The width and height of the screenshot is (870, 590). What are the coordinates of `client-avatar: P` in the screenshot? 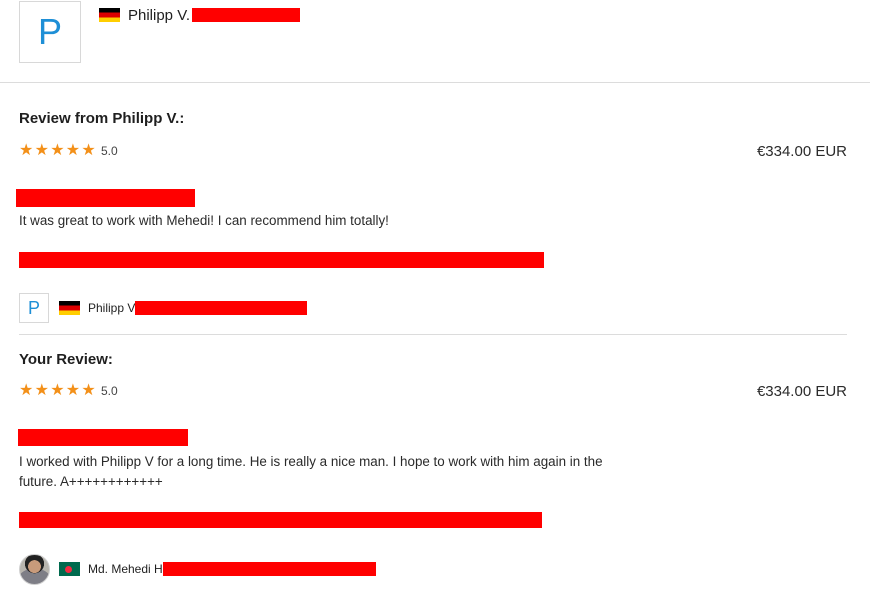 It's located at (50, 32).